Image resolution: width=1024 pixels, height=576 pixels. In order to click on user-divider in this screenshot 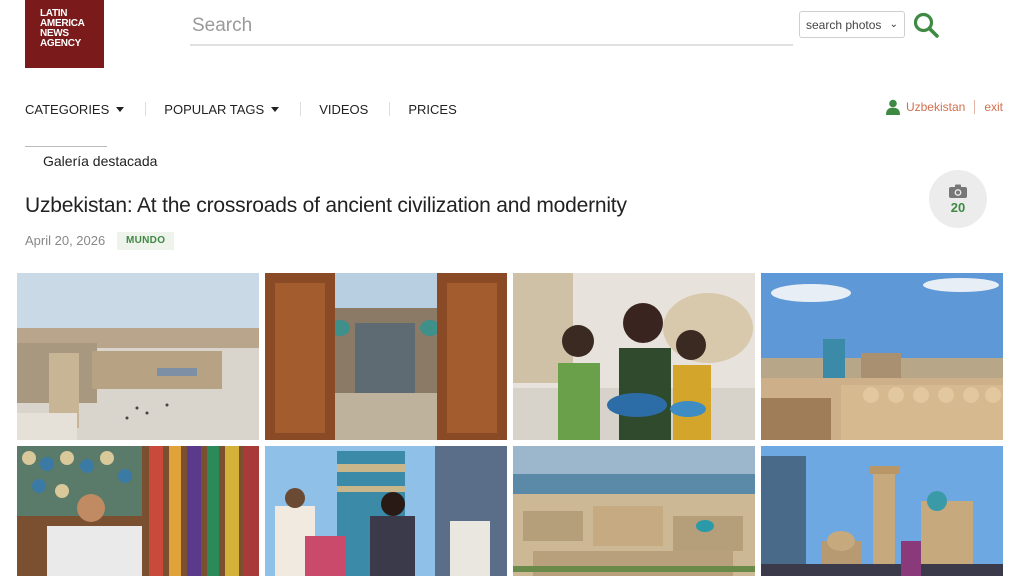, I will do `click(975, 107)`.